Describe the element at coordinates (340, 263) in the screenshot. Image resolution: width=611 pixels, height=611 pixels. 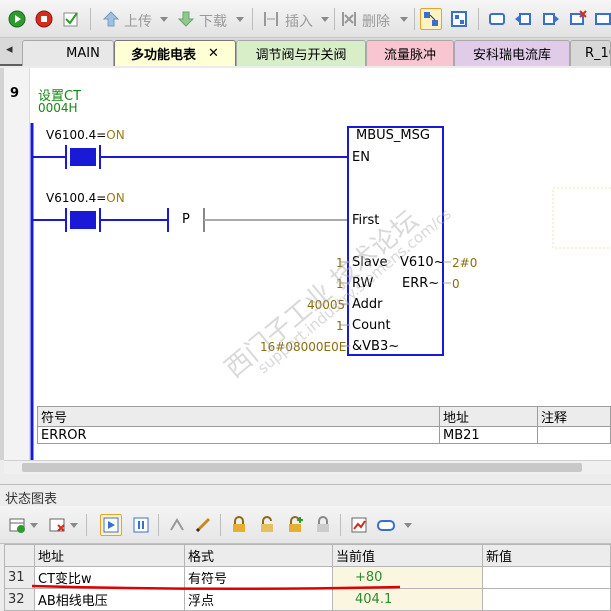
I see `slave-value: 1` at that location.